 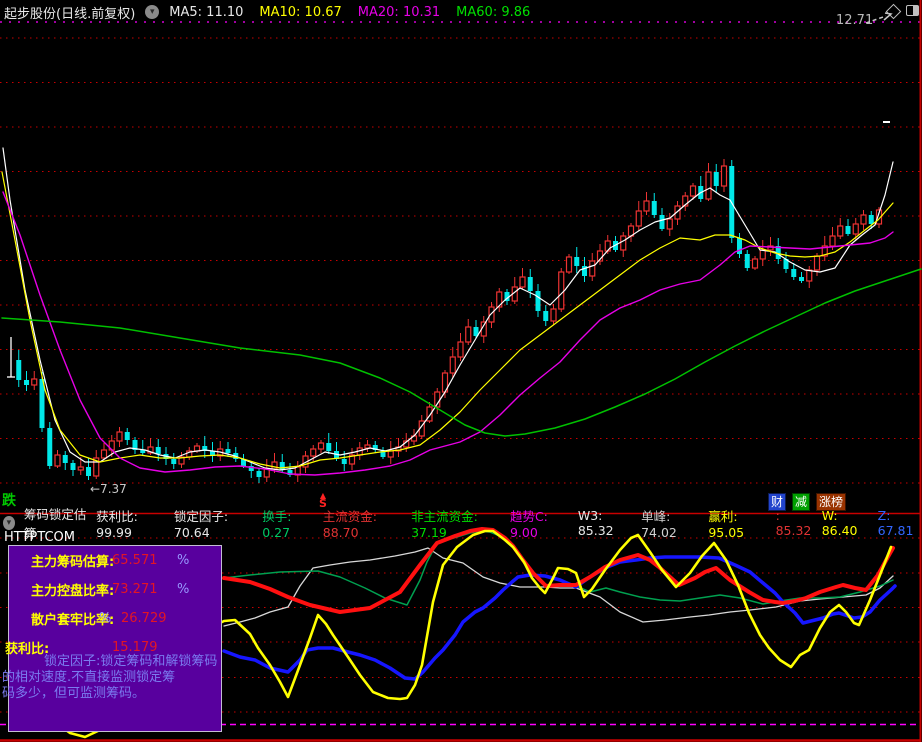 What do you see at coordinates (277, 524) in the screenshot?
I see `indicator-header-item: 换手: 0.27` at bounding box center [277, 524].